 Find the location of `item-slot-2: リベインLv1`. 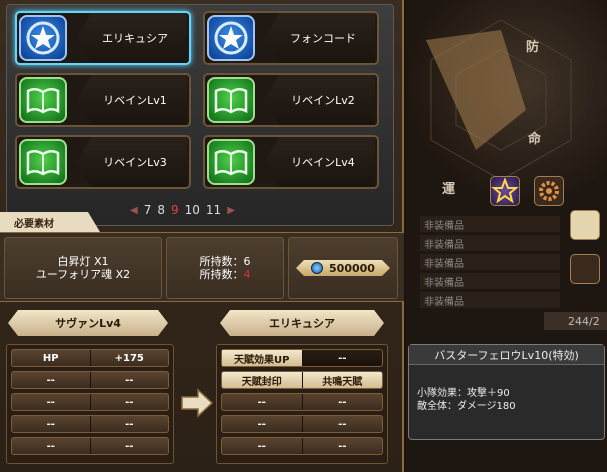

item-slot-2: リベインLv1 is located at coordinates (103, 100).